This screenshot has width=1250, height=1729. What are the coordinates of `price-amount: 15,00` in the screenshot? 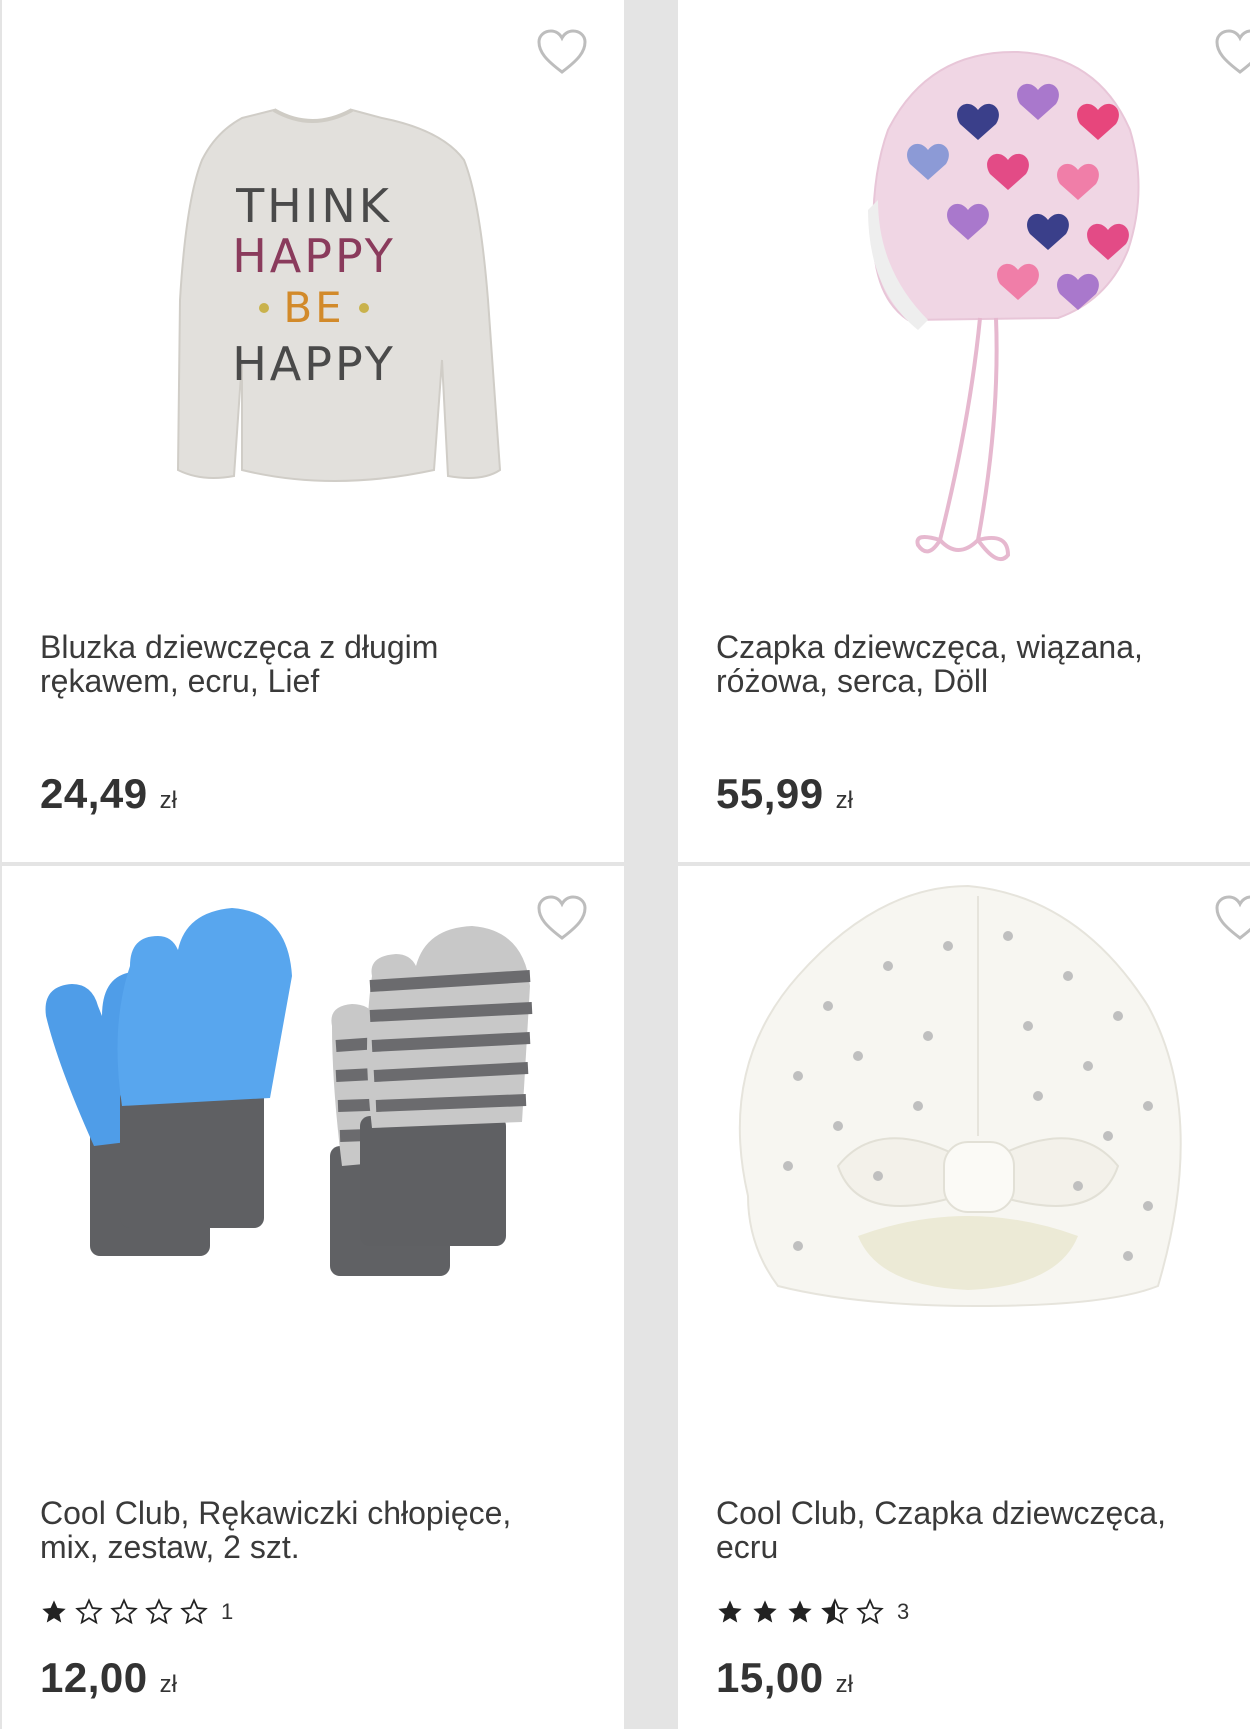 It's located at (770, 1677).